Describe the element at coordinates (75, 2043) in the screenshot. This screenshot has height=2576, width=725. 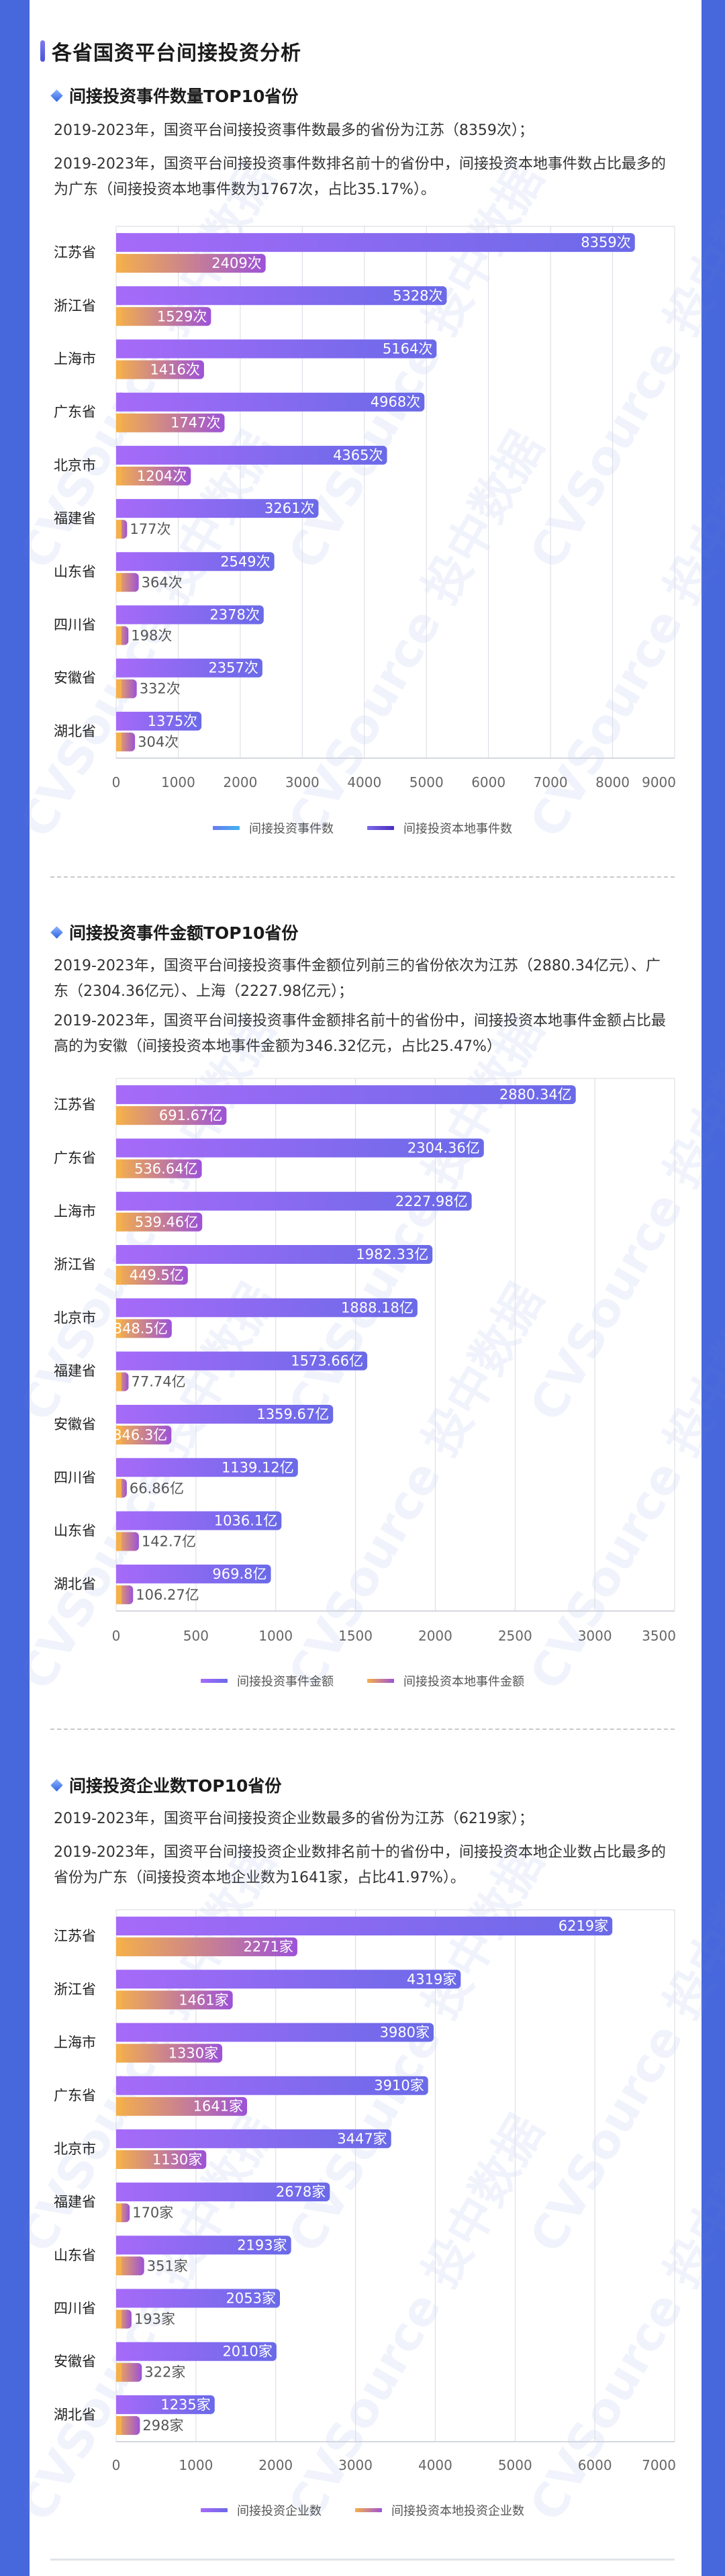
I see `category-label: 上海市` at that location.